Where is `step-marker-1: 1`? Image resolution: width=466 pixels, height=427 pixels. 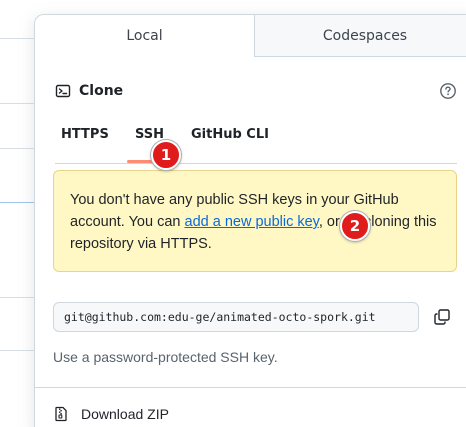
step-marker-1: 1 is located at coordinates (166, 155).